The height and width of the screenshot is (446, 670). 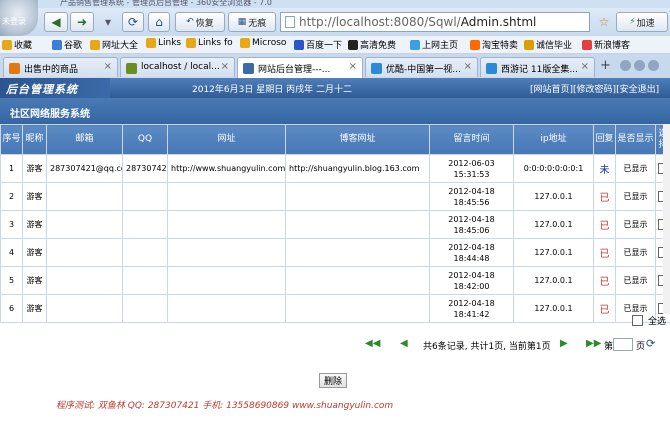 I want to click on bookmark-item: Microso, so click(x=263, y=43).